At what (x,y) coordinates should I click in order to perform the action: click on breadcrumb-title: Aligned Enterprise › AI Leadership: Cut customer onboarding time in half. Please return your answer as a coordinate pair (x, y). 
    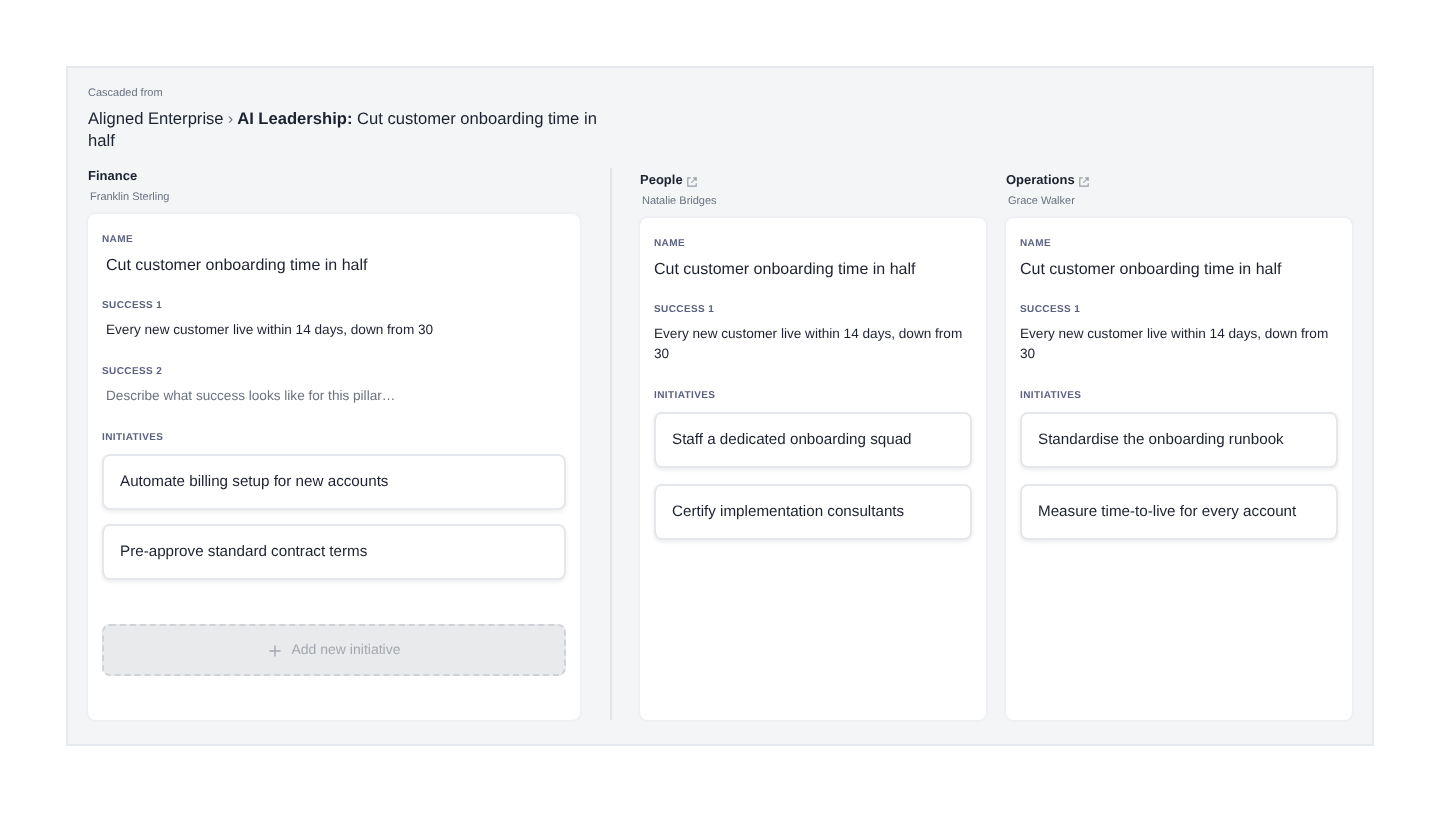
    Looking at the image, I should click on (343, 130).